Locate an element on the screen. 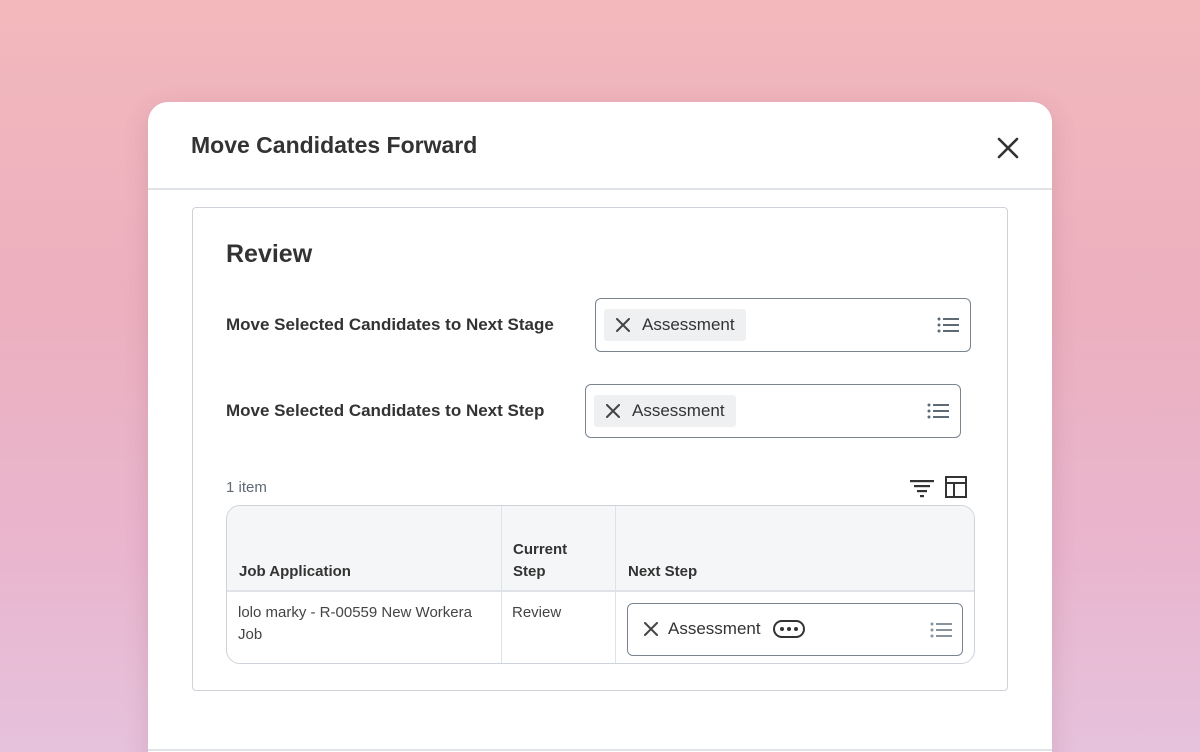 Image resolution: width=1200 pixels, height=752 pixels. selected-step-label: Assessment is located at coordinates (678, 410).